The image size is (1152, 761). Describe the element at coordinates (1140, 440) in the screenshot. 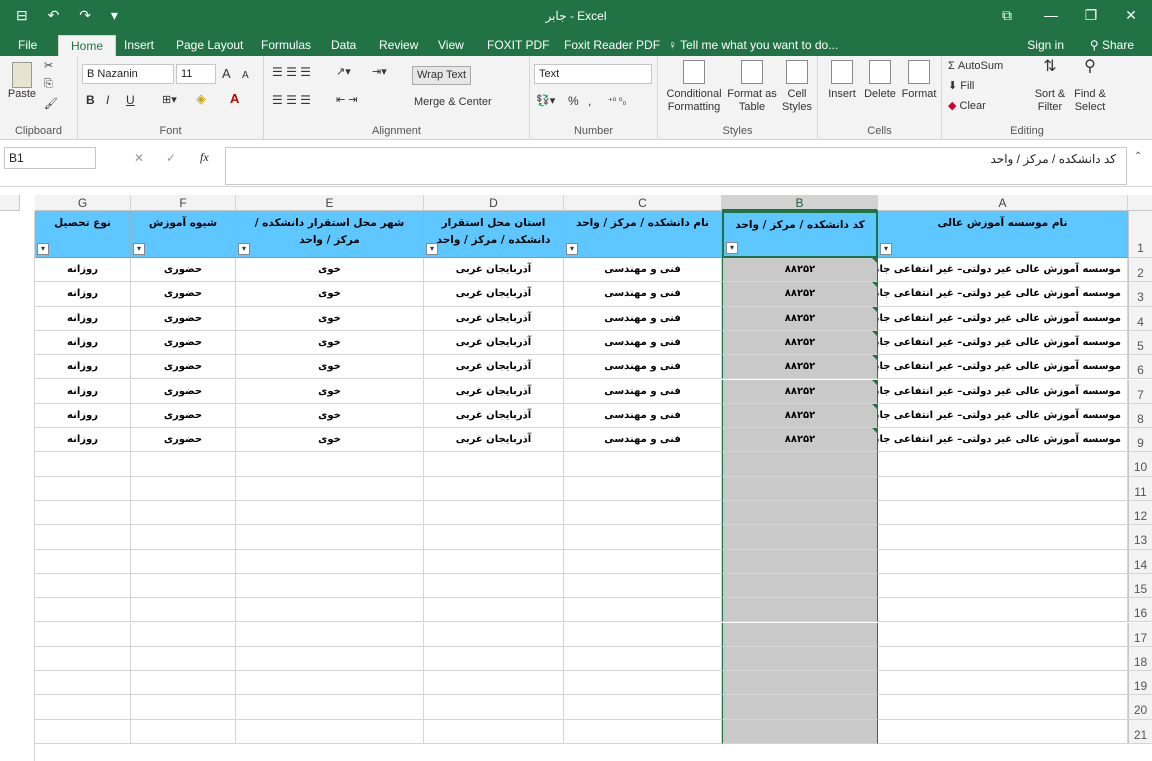

I see `row-header: 9` at that location.